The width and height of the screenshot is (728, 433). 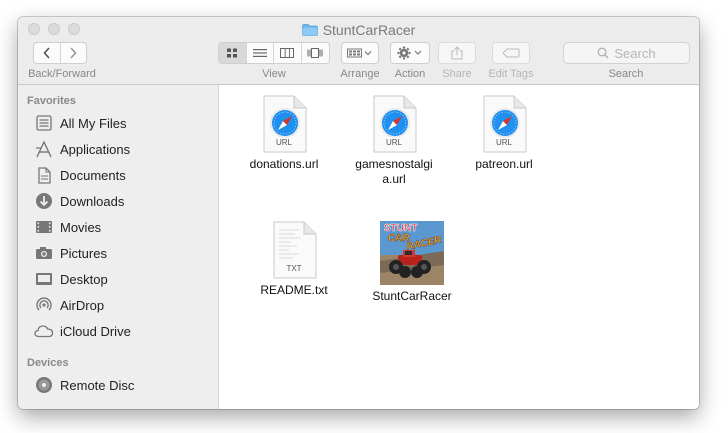 I want to click on arrange-icon, so click(x=359, y=53).